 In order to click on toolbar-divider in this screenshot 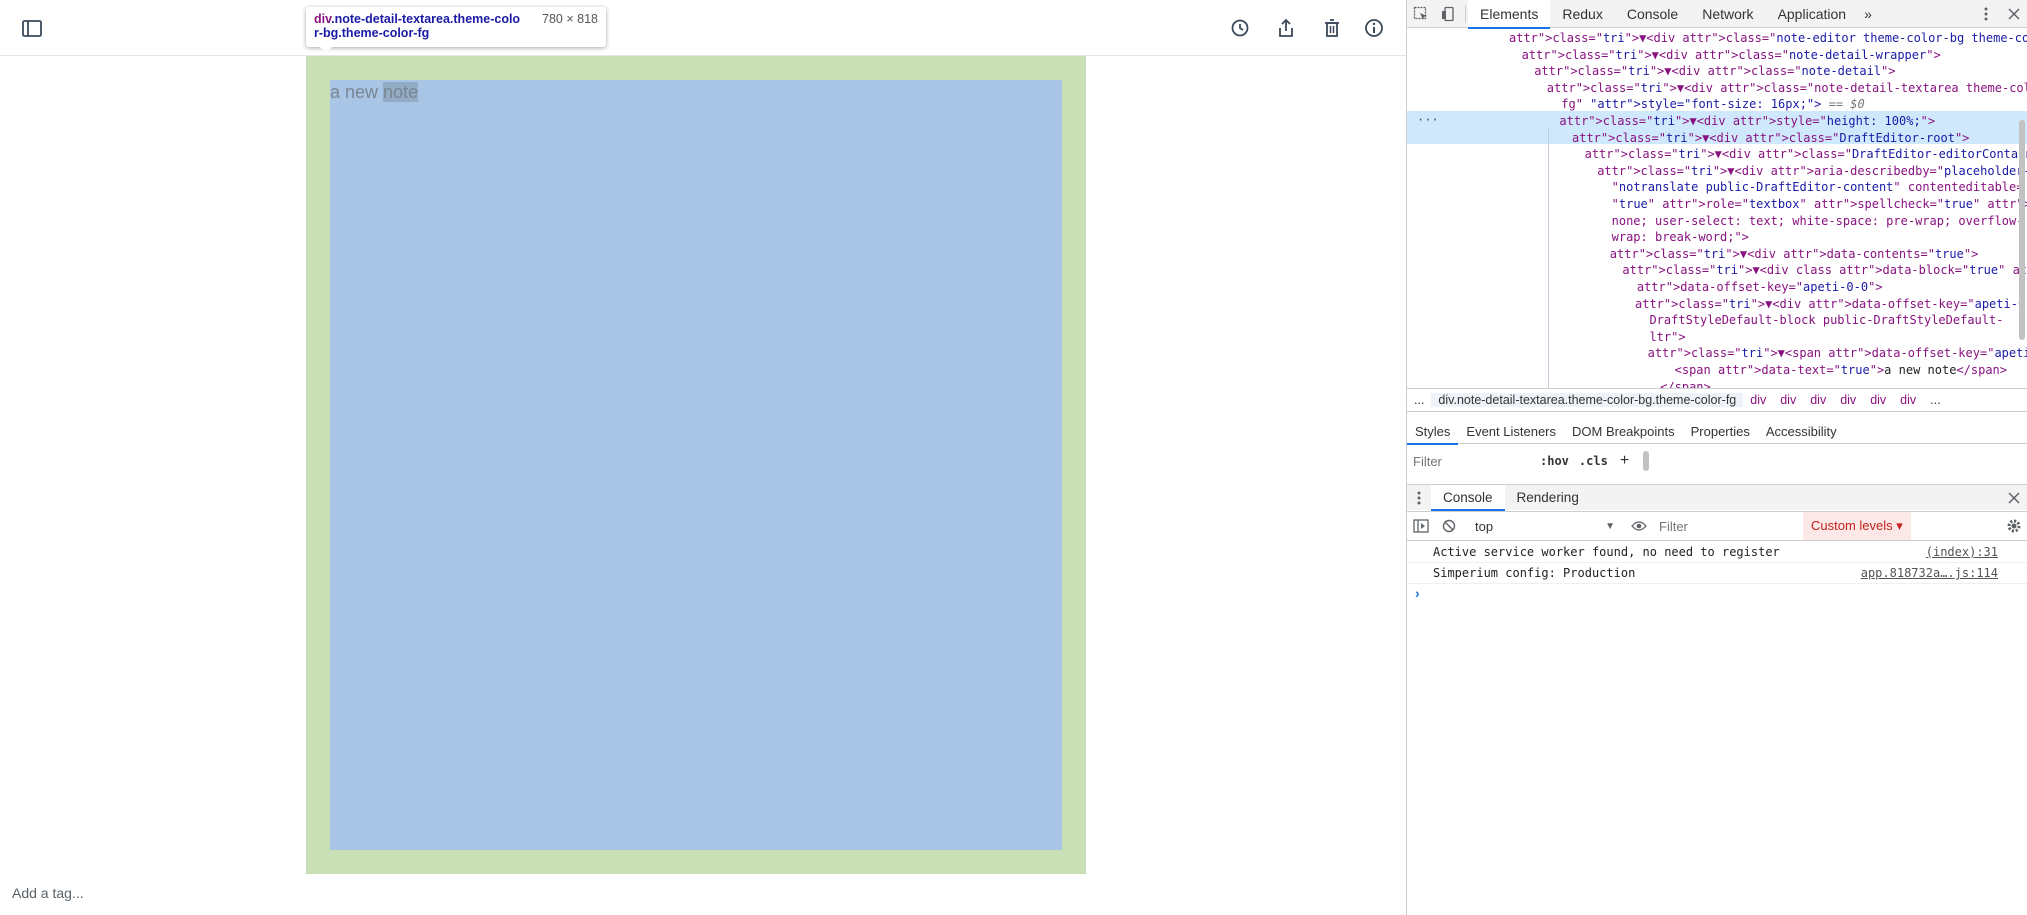, I will do `click(1465, 13)`.